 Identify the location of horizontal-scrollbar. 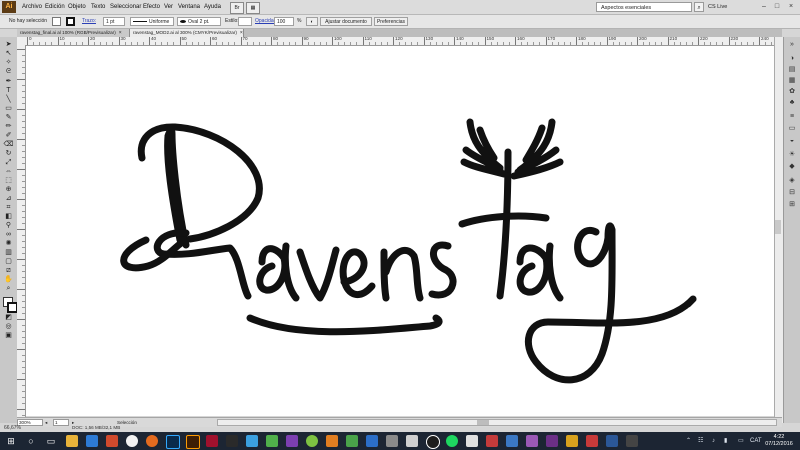
(497, 422).